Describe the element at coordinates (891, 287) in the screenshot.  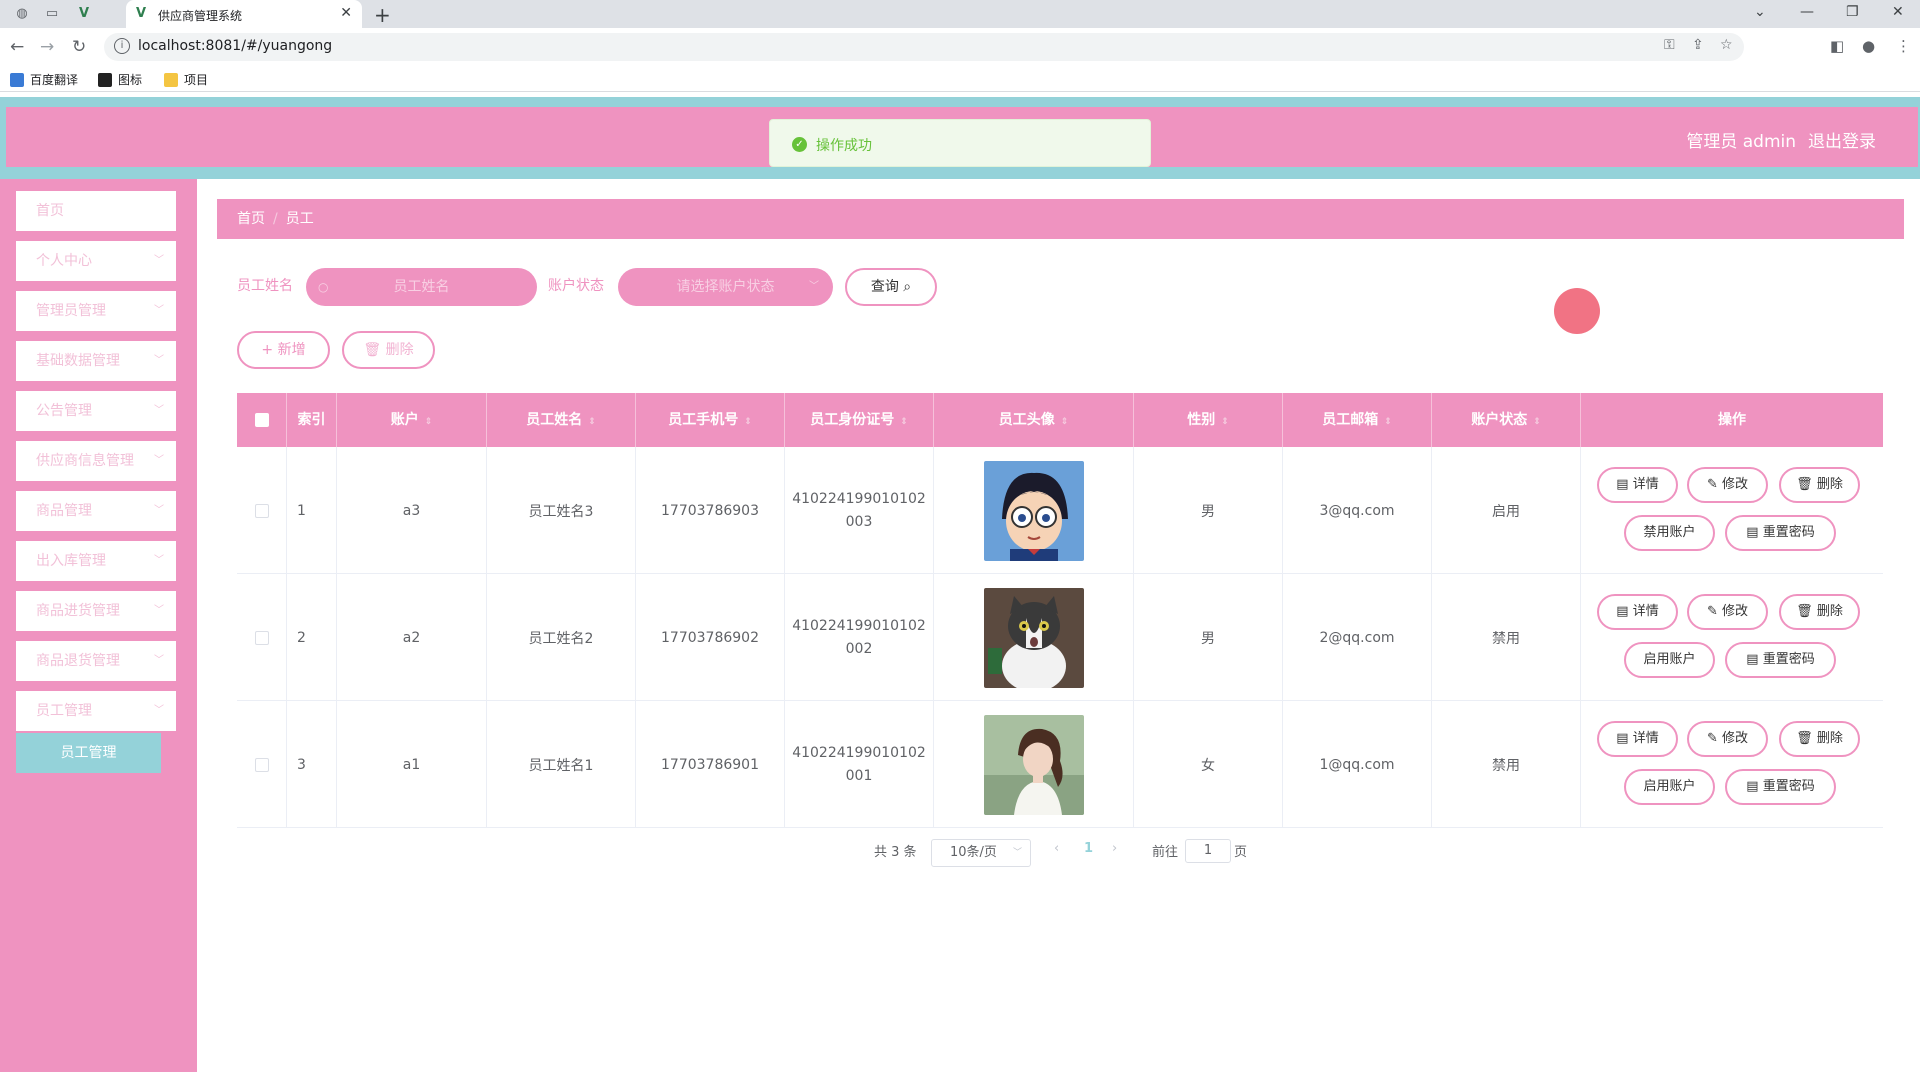
I see `query-button: 查询 ⌕` at that location.